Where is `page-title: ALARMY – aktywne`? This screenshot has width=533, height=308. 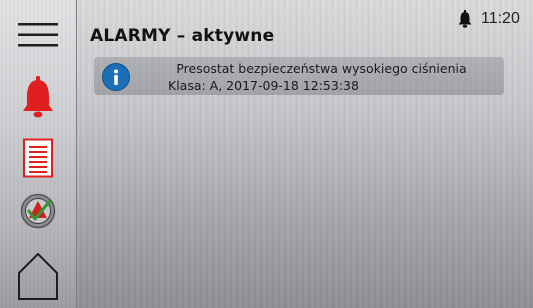 page-title: ALARMY – aktywne is located at coordinates (182, 36).